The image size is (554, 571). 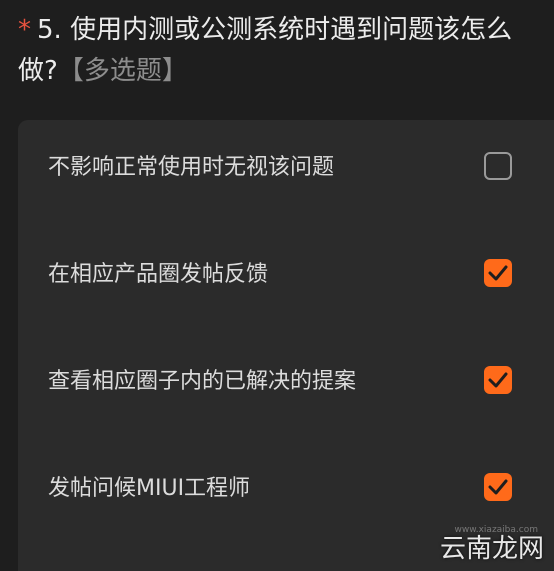 I want to click on option-label: 查看相应圈子内的已解决的提案, so click(x=202, y=381).